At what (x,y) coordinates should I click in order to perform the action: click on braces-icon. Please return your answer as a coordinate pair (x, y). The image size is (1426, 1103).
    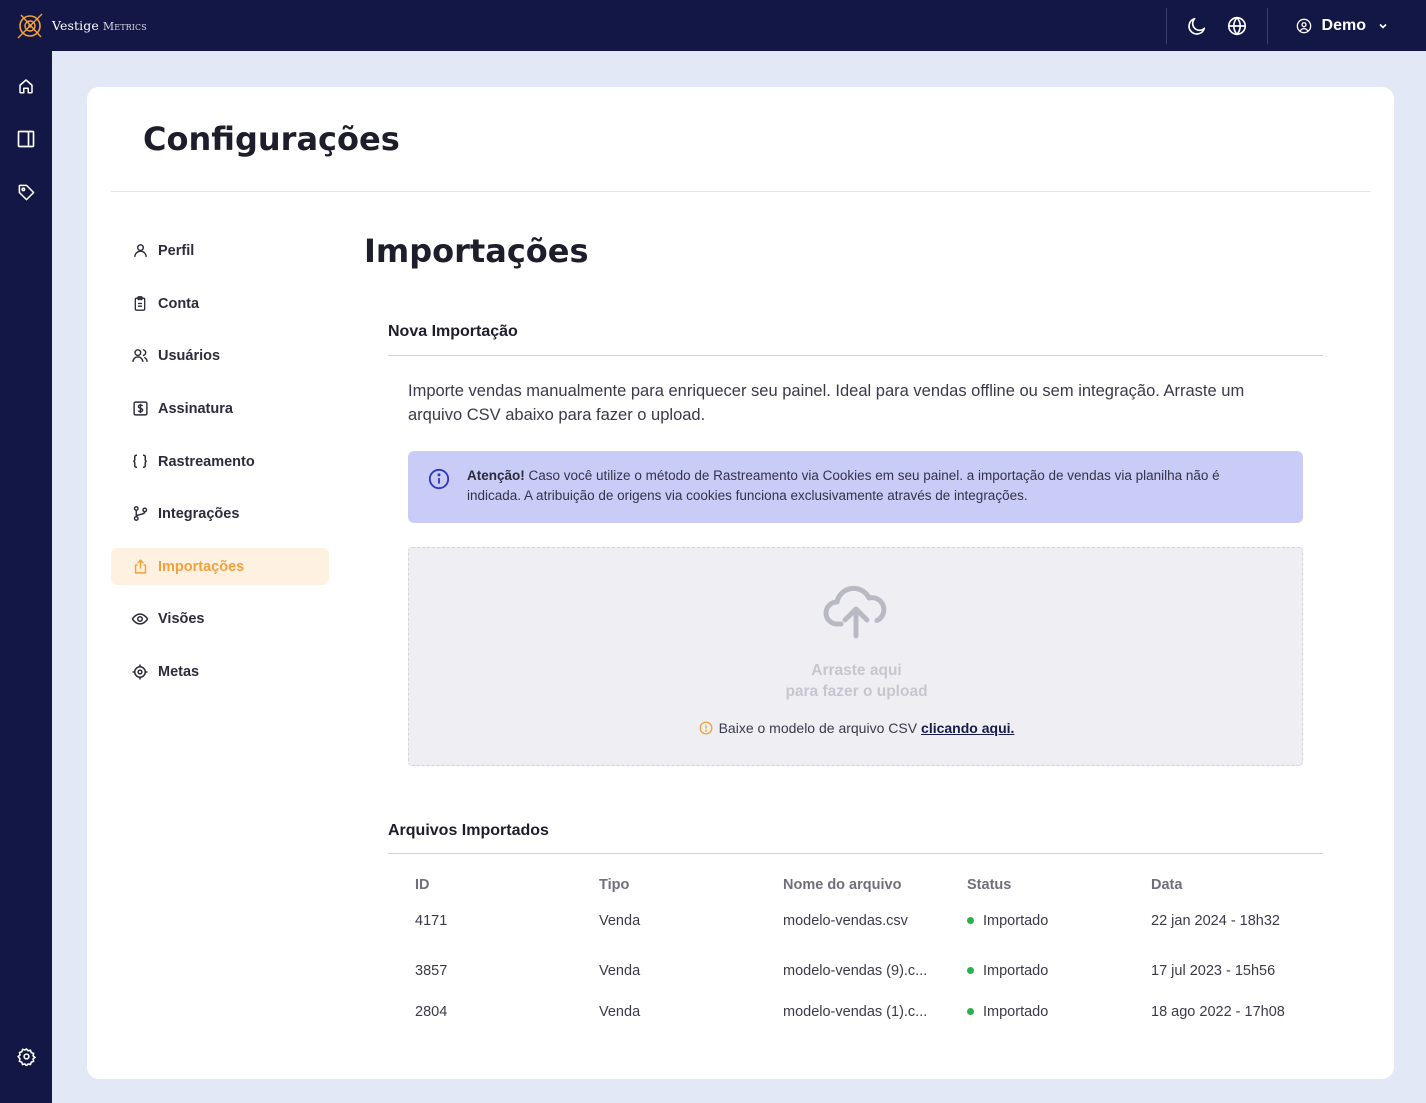
    Looking at the image, I should click on (140, 461).